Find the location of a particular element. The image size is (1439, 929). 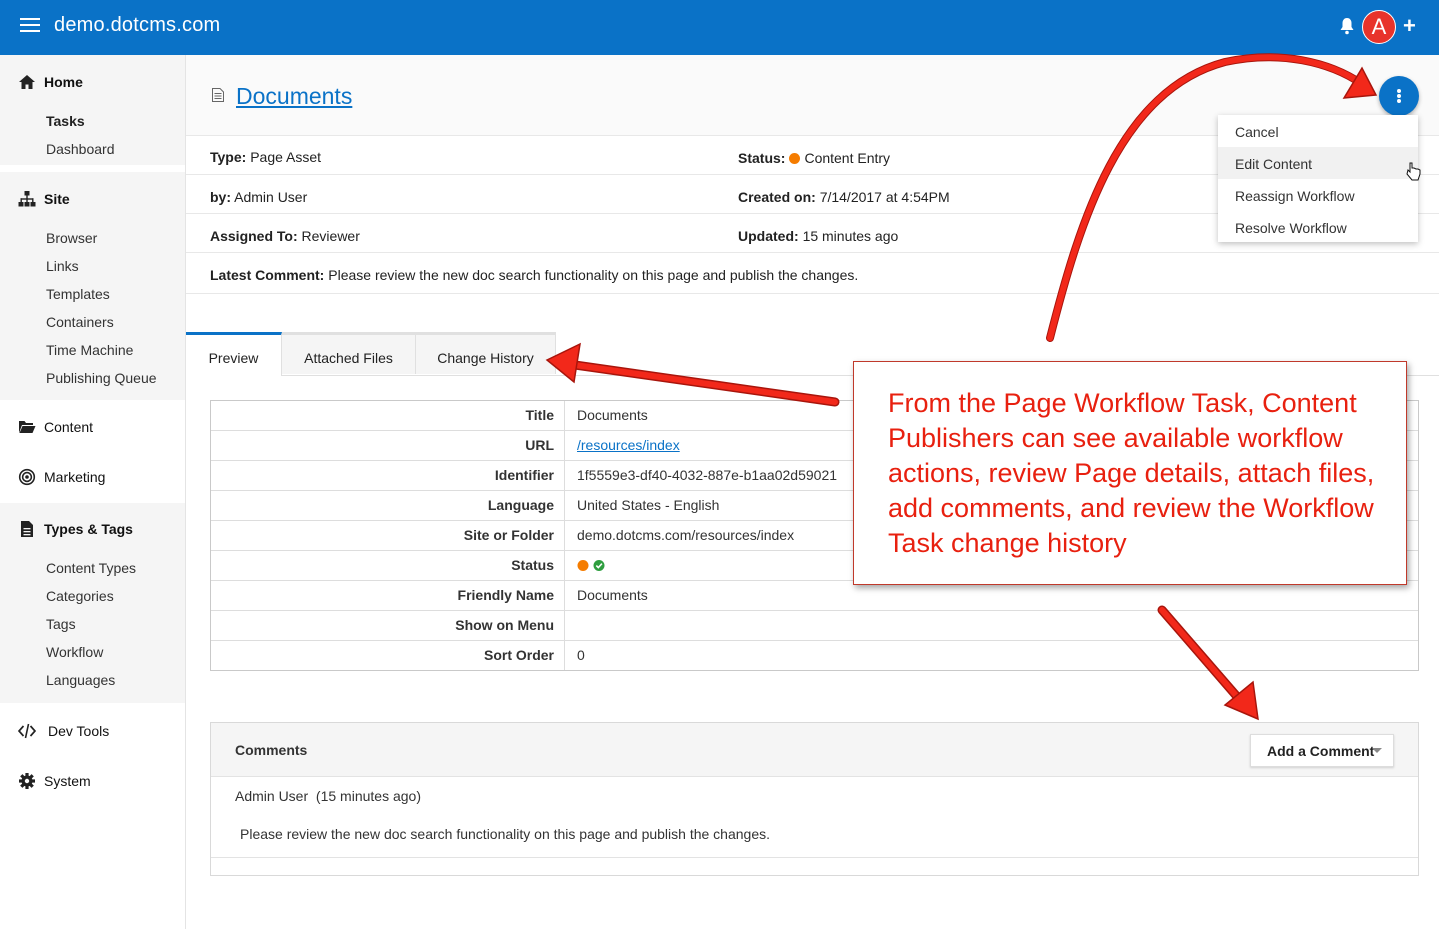

sidebar-item-links: Links is located at coordinates (62, 266).